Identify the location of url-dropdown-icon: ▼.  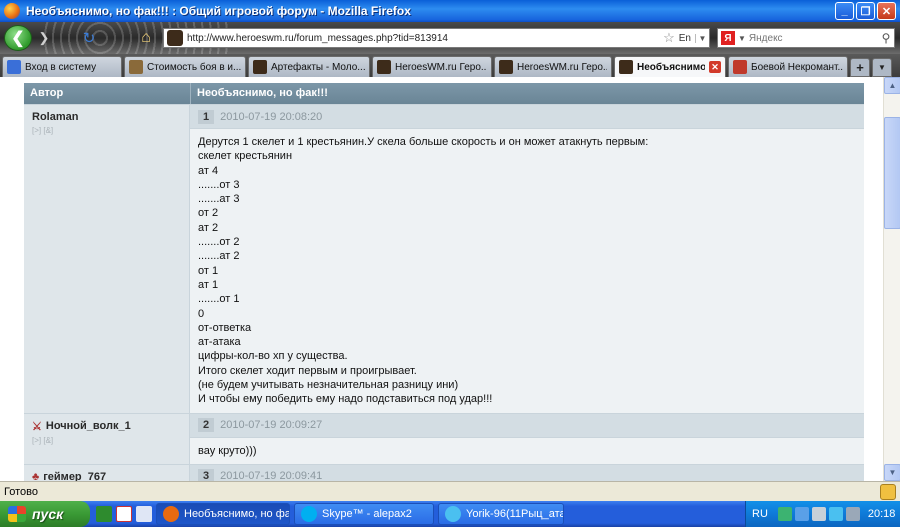
(702, 38).